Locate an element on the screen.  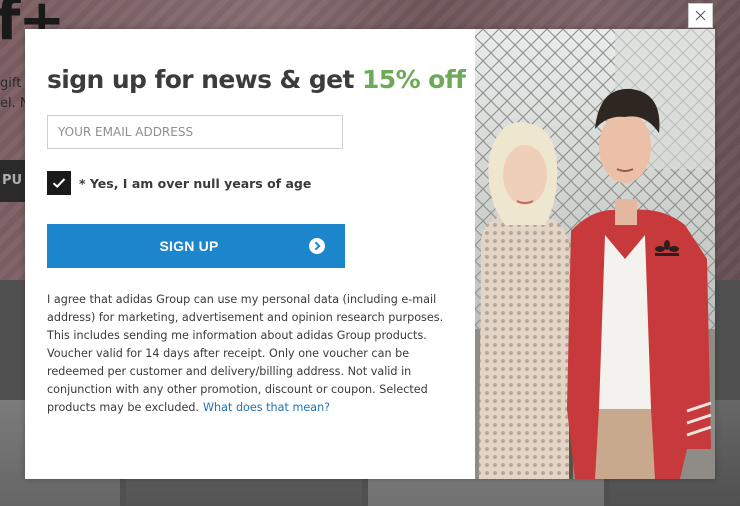
sign-up-button: SIGN UP is located at coordinates (196, 246).